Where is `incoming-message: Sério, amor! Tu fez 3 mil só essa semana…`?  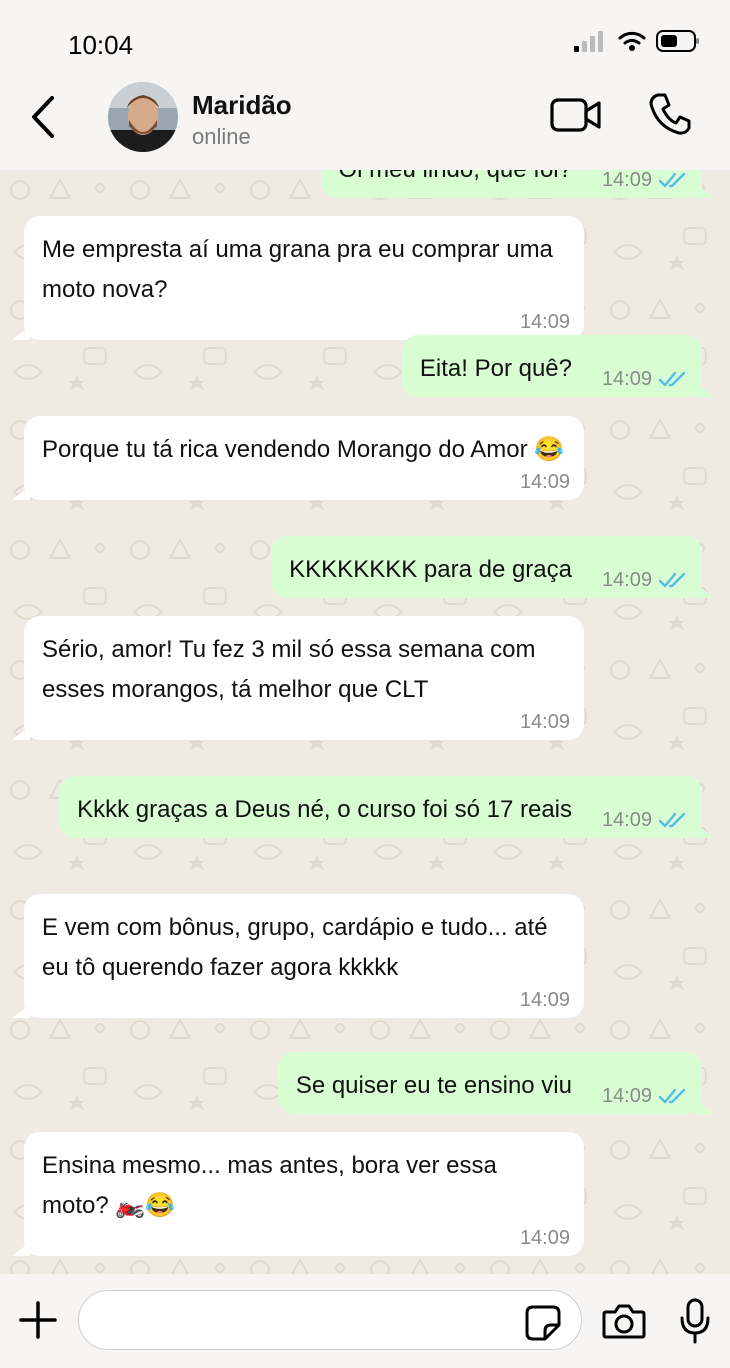 incoming-message: Sério, amor! Tu fez 3 mil só essa semana… is located at coordinates (298, 678).